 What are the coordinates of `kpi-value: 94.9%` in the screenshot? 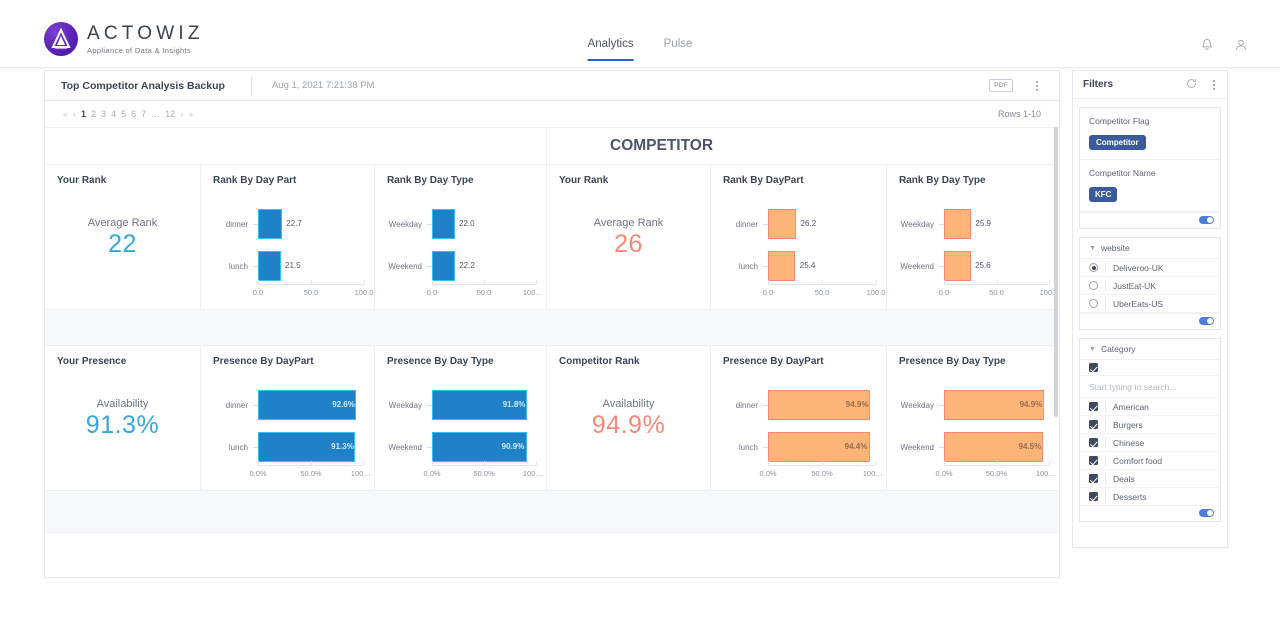 It's located at (628, 425).